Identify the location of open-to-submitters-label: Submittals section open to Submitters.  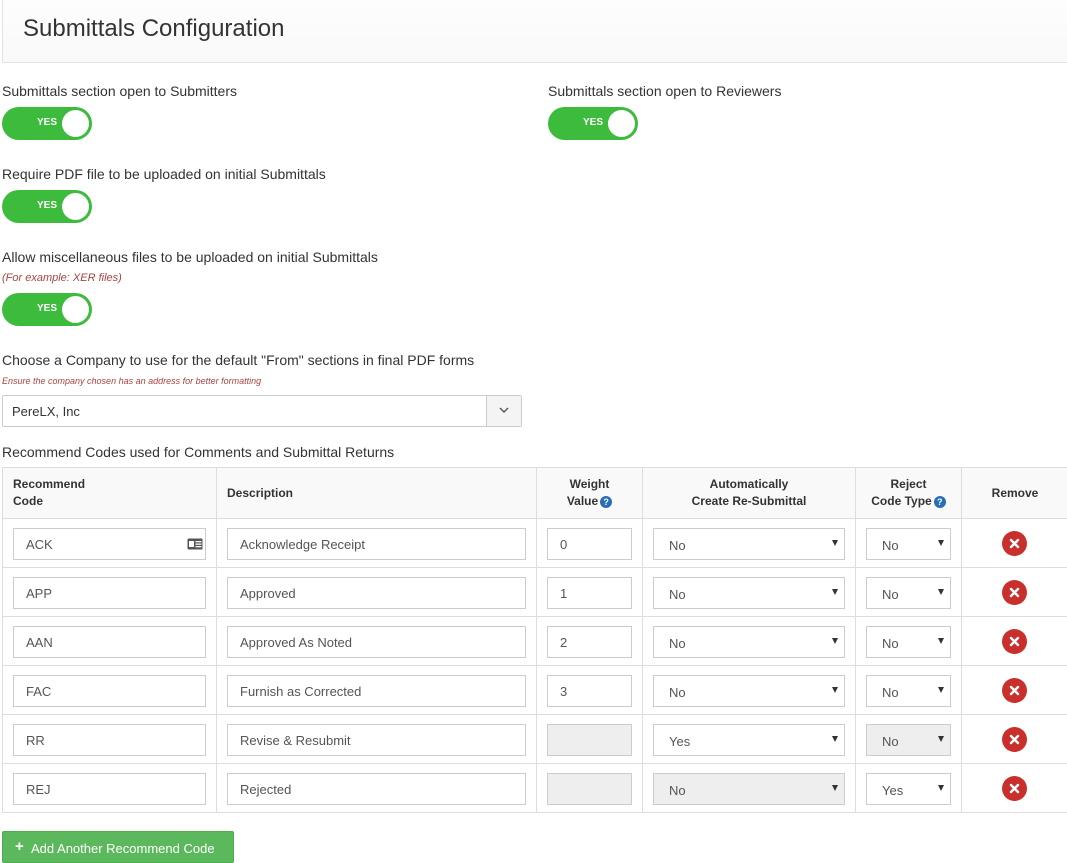
(120, 91).